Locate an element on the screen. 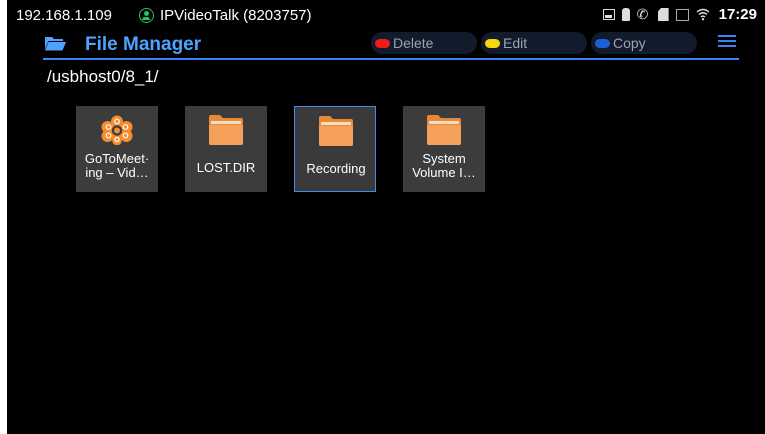 Image resolution: width=765 pixels, height=434 pixels. copy-button: Copy is located at coordinates (644, 43).